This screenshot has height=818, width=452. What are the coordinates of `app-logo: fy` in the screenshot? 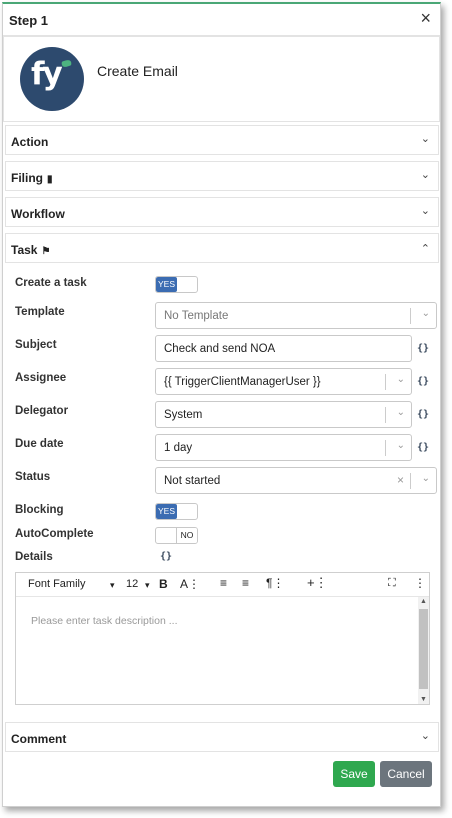 It's located at (52, 79).